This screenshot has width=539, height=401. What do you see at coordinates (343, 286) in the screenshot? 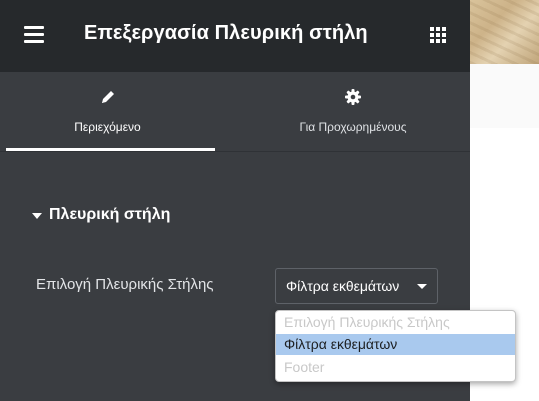
I see `sidebar-select-value: Φίλτρα εκθεμάτων` at bounding box center [343, 286].